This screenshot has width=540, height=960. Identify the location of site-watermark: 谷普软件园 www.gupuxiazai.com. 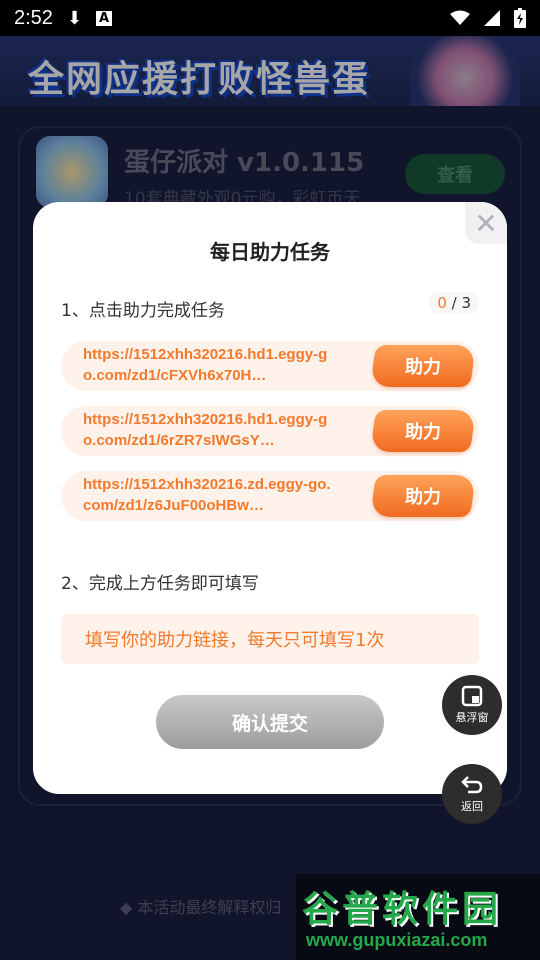
(418, 917).